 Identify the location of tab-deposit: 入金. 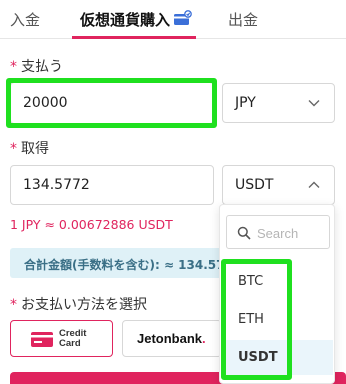
(25, 19).